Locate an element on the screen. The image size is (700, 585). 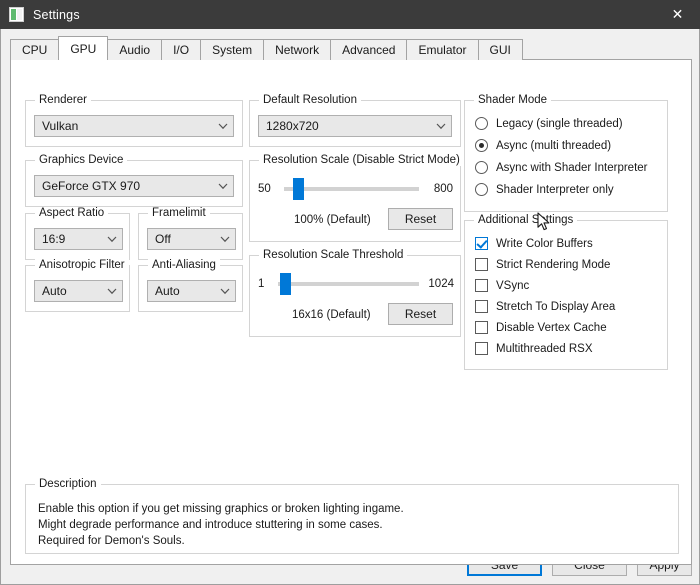
checkbox-label: Stretch To Display Area is located at coordinates (556, 306).